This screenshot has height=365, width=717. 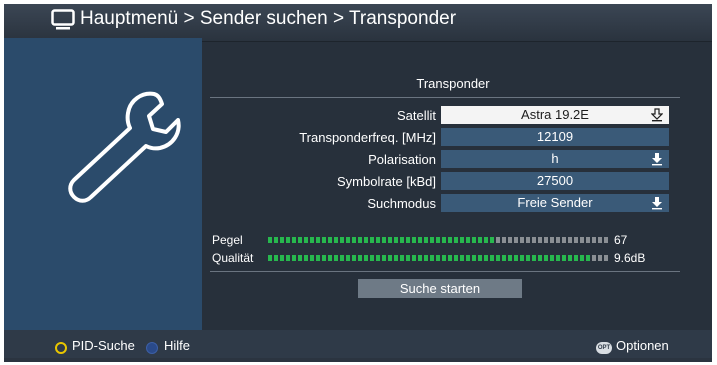 What do you see at coordinates (177, 345) in the screenshot?
I see `help-action: Hilfe` at bounding box center [177, 345].